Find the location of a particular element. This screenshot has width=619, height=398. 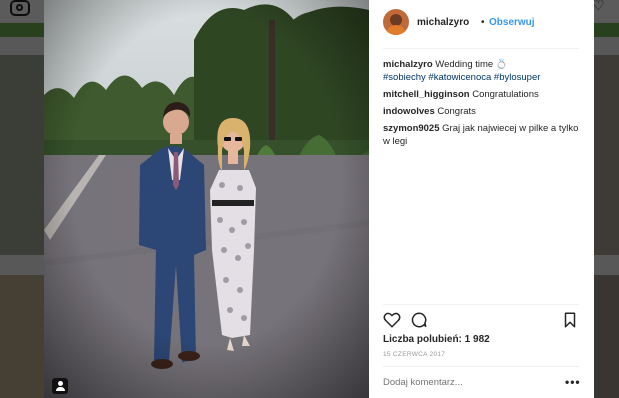

post-date: 15 CZERWCA 2017 is located at coordinates (414, 354).